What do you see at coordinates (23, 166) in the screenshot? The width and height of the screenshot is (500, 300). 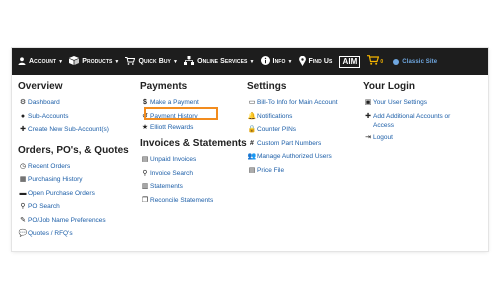 I see `clock-icon: ◷` at bounding box center [23, 166].